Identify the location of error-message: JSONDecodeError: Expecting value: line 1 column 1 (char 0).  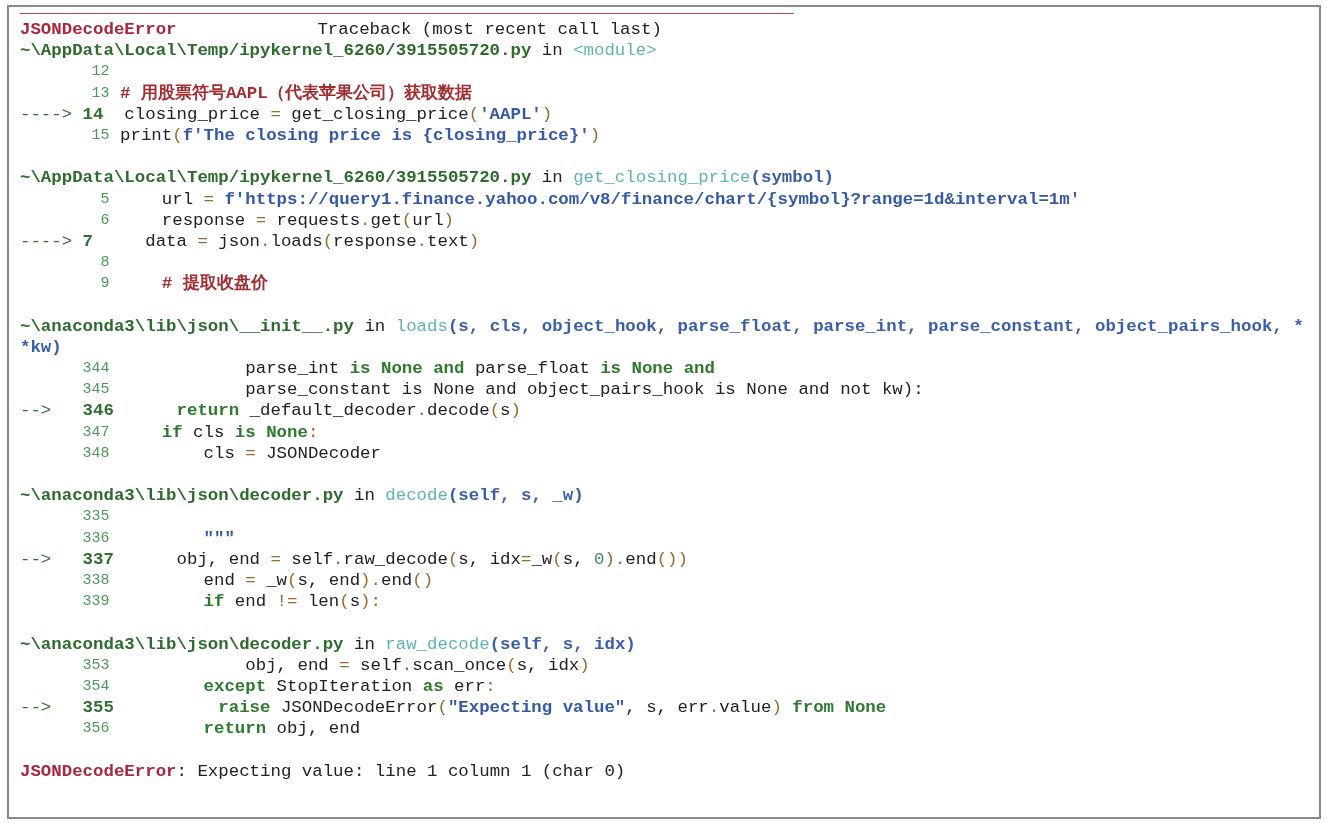
(323, 771).